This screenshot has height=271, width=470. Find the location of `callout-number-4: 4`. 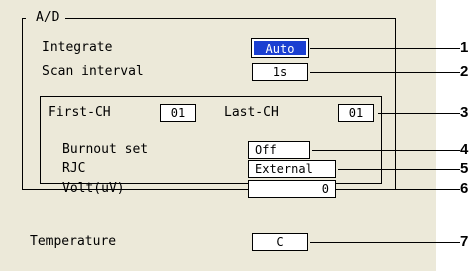

callout-number-4: 4 is located at coordinates (464, 149).